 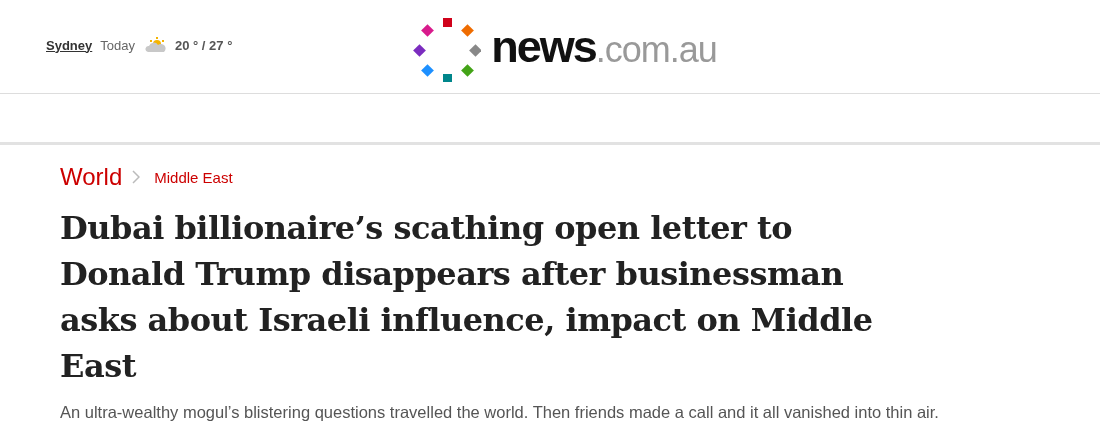 I want to click on partly-cloudy-icon, so click(x=155, y=45).